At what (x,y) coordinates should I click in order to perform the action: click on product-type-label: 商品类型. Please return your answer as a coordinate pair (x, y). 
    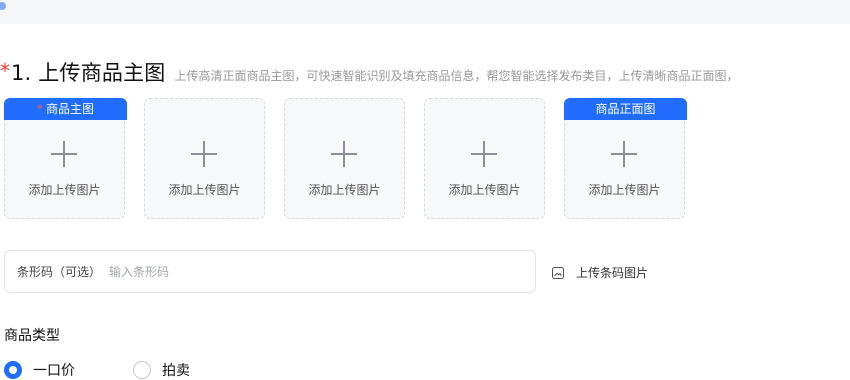
    Looking at the image, I should click on (32, 336).